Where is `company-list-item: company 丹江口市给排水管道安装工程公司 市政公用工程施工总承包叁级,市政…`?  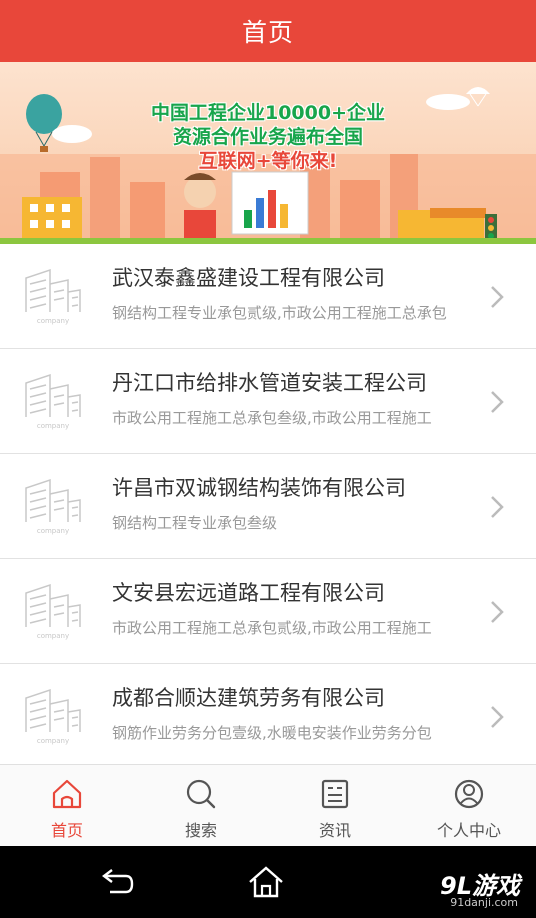 company-list-item: company 丹江口市给排水管道安装工程公司 市政公用工程施工总承包叁级,市政… is located at coordinates (268, 401).